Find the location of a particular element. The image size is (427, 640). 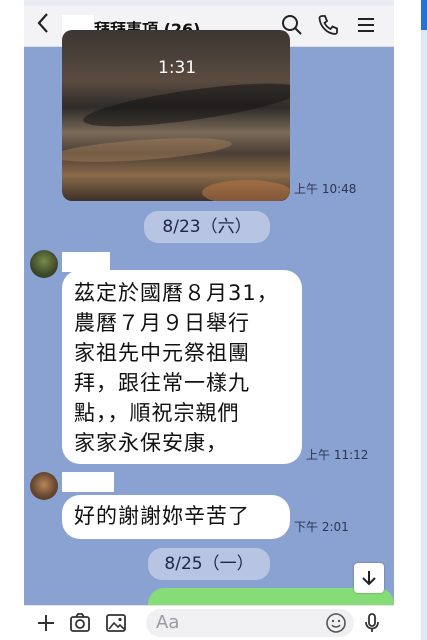

emoji-button is located at coordinates (336, 625).